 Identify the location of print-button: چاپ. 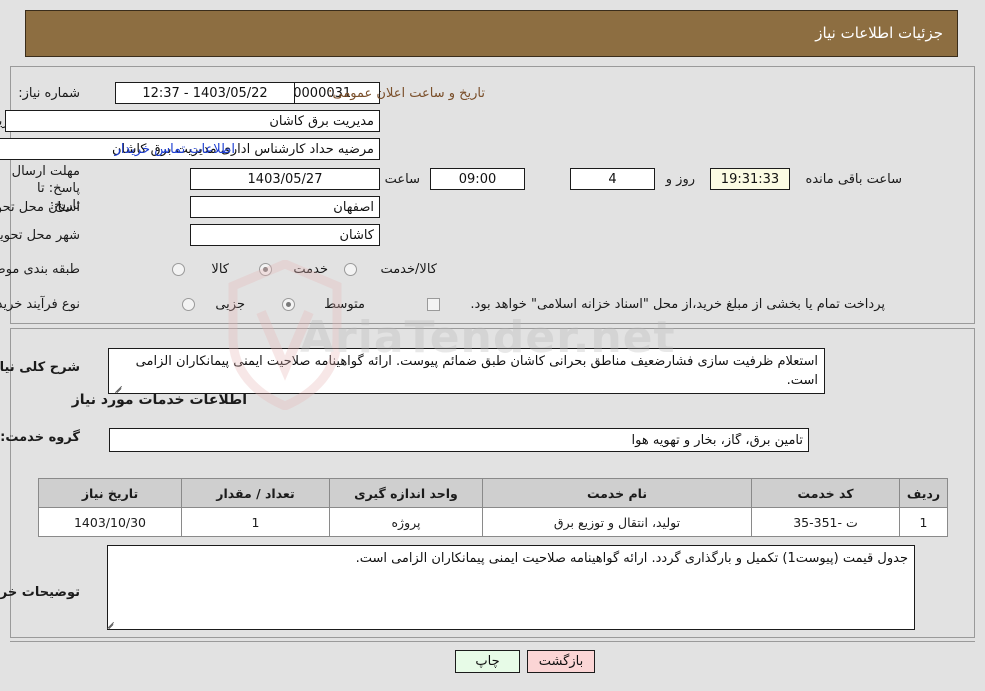
(487, 661).